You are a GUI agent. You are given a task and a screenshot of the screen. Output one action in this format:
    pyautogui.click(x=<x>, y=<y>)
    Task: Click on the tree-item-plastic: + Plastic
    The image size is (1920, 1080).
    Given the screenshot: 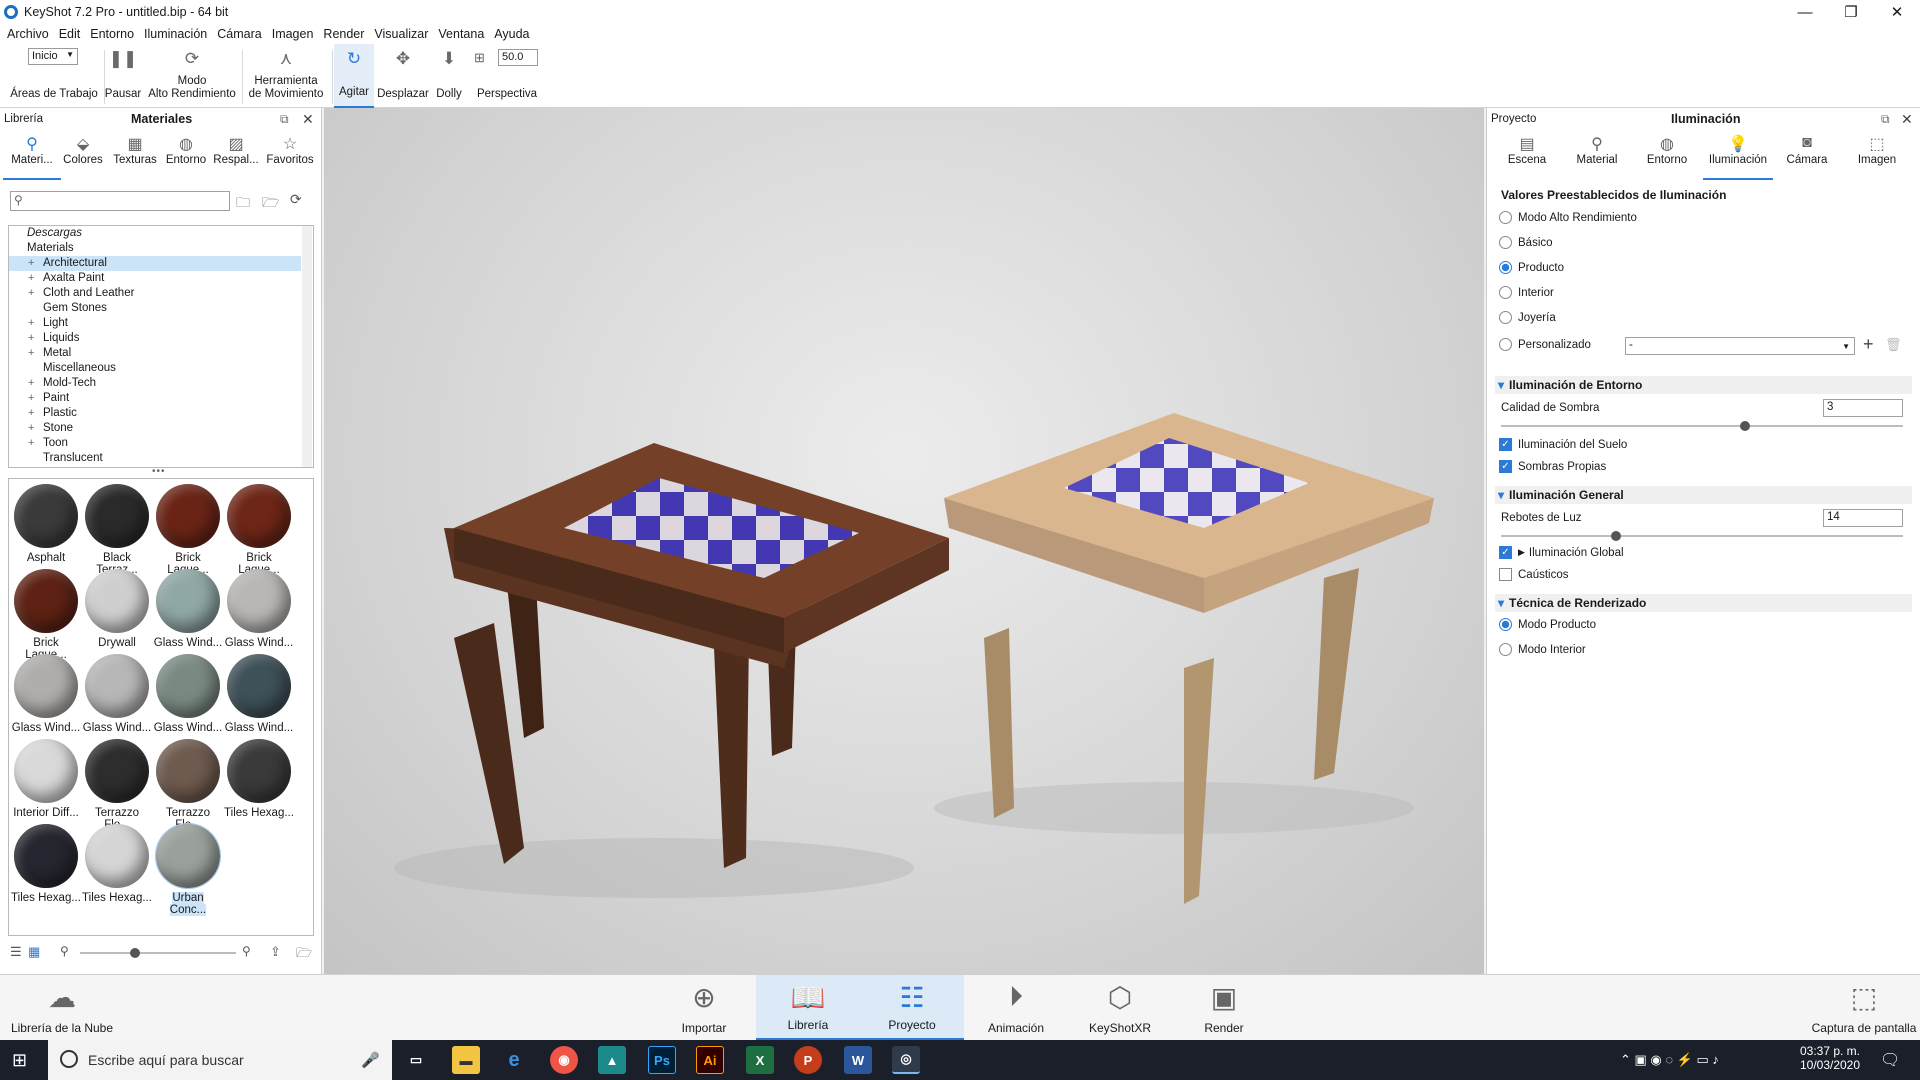 What is the action you would take?
    pyautogui.click(x=161, y=413)
    